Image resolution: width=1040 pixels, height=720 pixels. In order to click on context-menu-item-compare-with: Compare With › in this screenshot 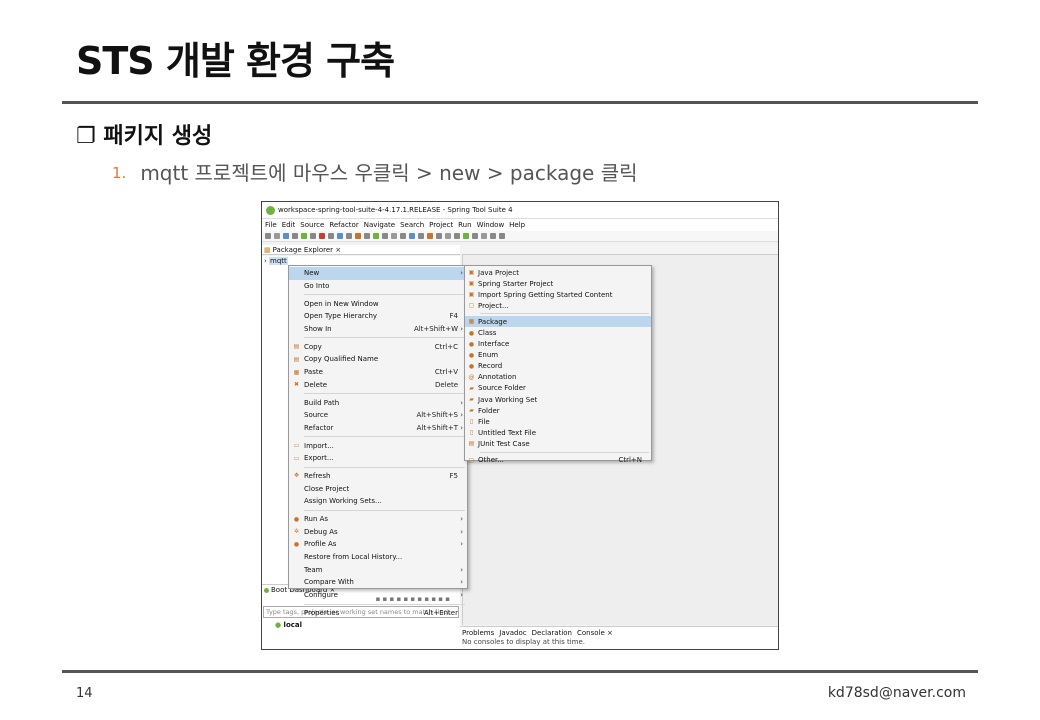, I will do `click(378, 582)`.